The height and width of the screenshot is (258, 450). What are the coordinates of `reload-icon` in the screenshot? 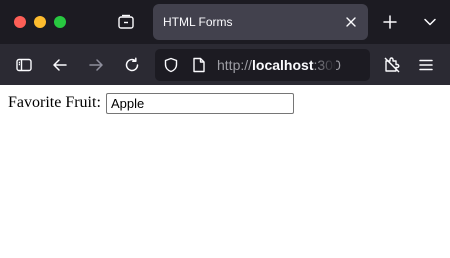 It's located at (132, 65).